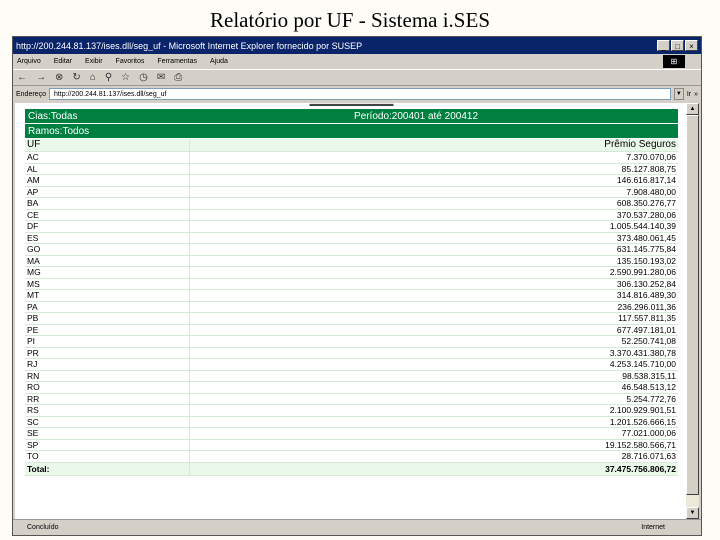 This screenshot has height=540, width=720. What do you see at coordinates (63, 61) in the screenshot?
I see `menu-item-editar: Editar` at bounding box center [63, 61].